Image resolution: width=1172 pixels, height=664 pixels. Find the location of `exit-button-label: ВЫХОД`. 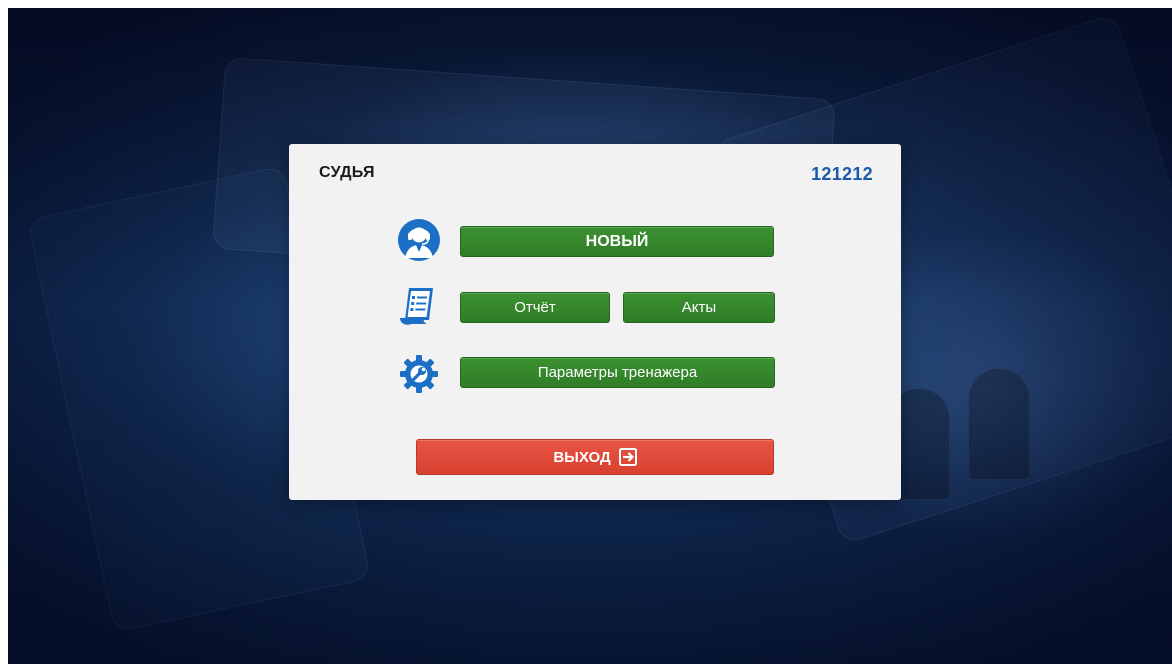

exit-button-label: ВЫХОД is located at coordinates (582, 457).